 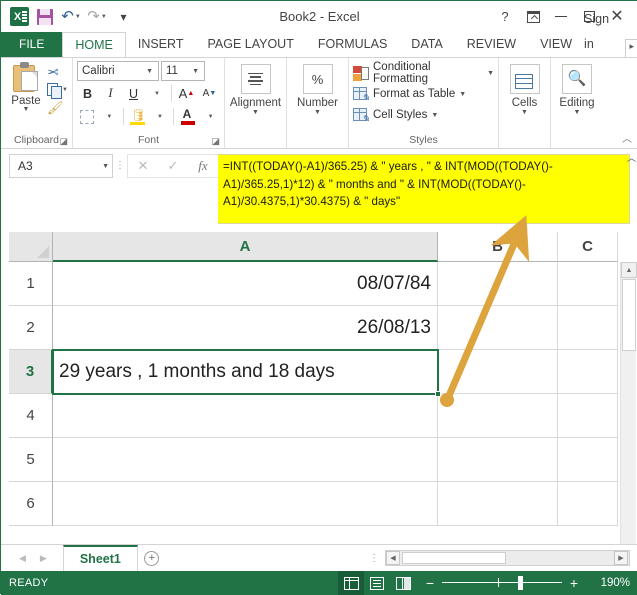 I want to click on clipboard-dialog-launcher-icon: ◪, so click(x=63, y=141).